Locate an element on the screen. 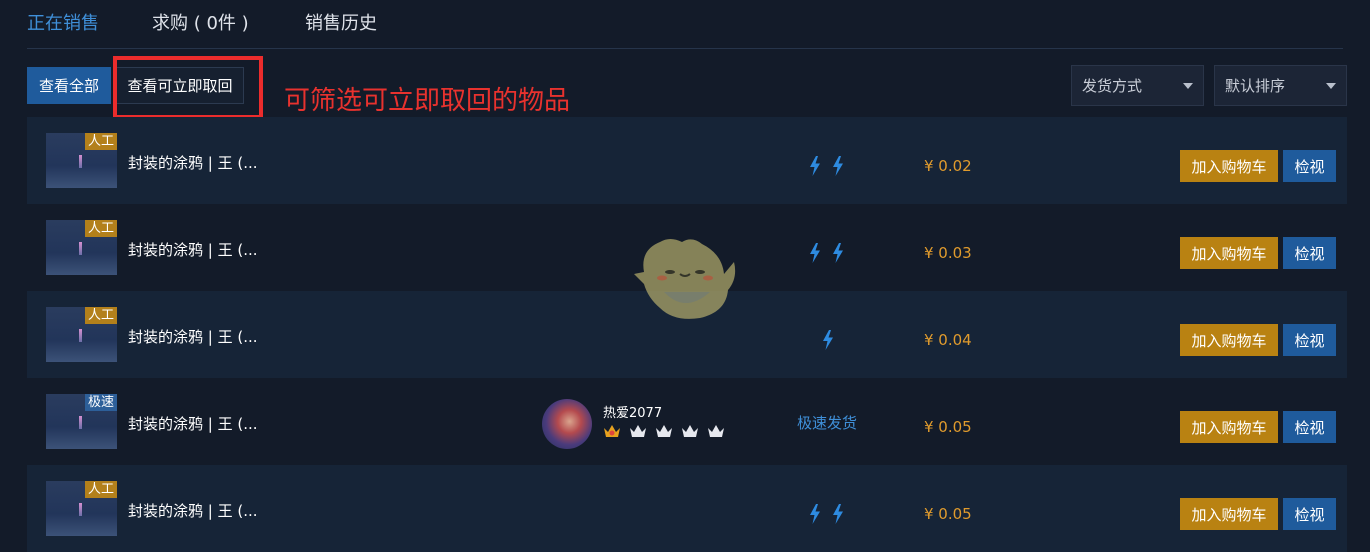  item-price: ¥ 0.02 is located at coordinates (948, 166).